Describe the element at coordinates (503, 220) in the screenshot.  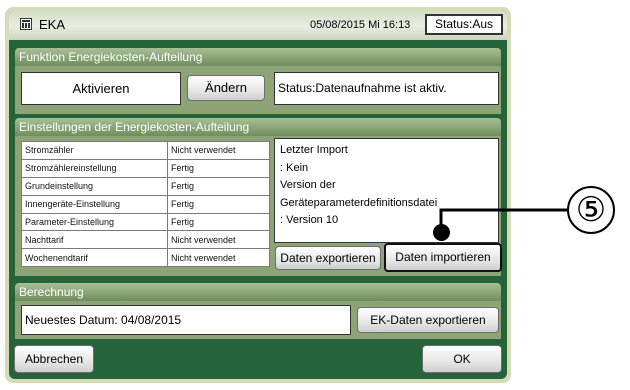
I see `callout-connector` at that location.